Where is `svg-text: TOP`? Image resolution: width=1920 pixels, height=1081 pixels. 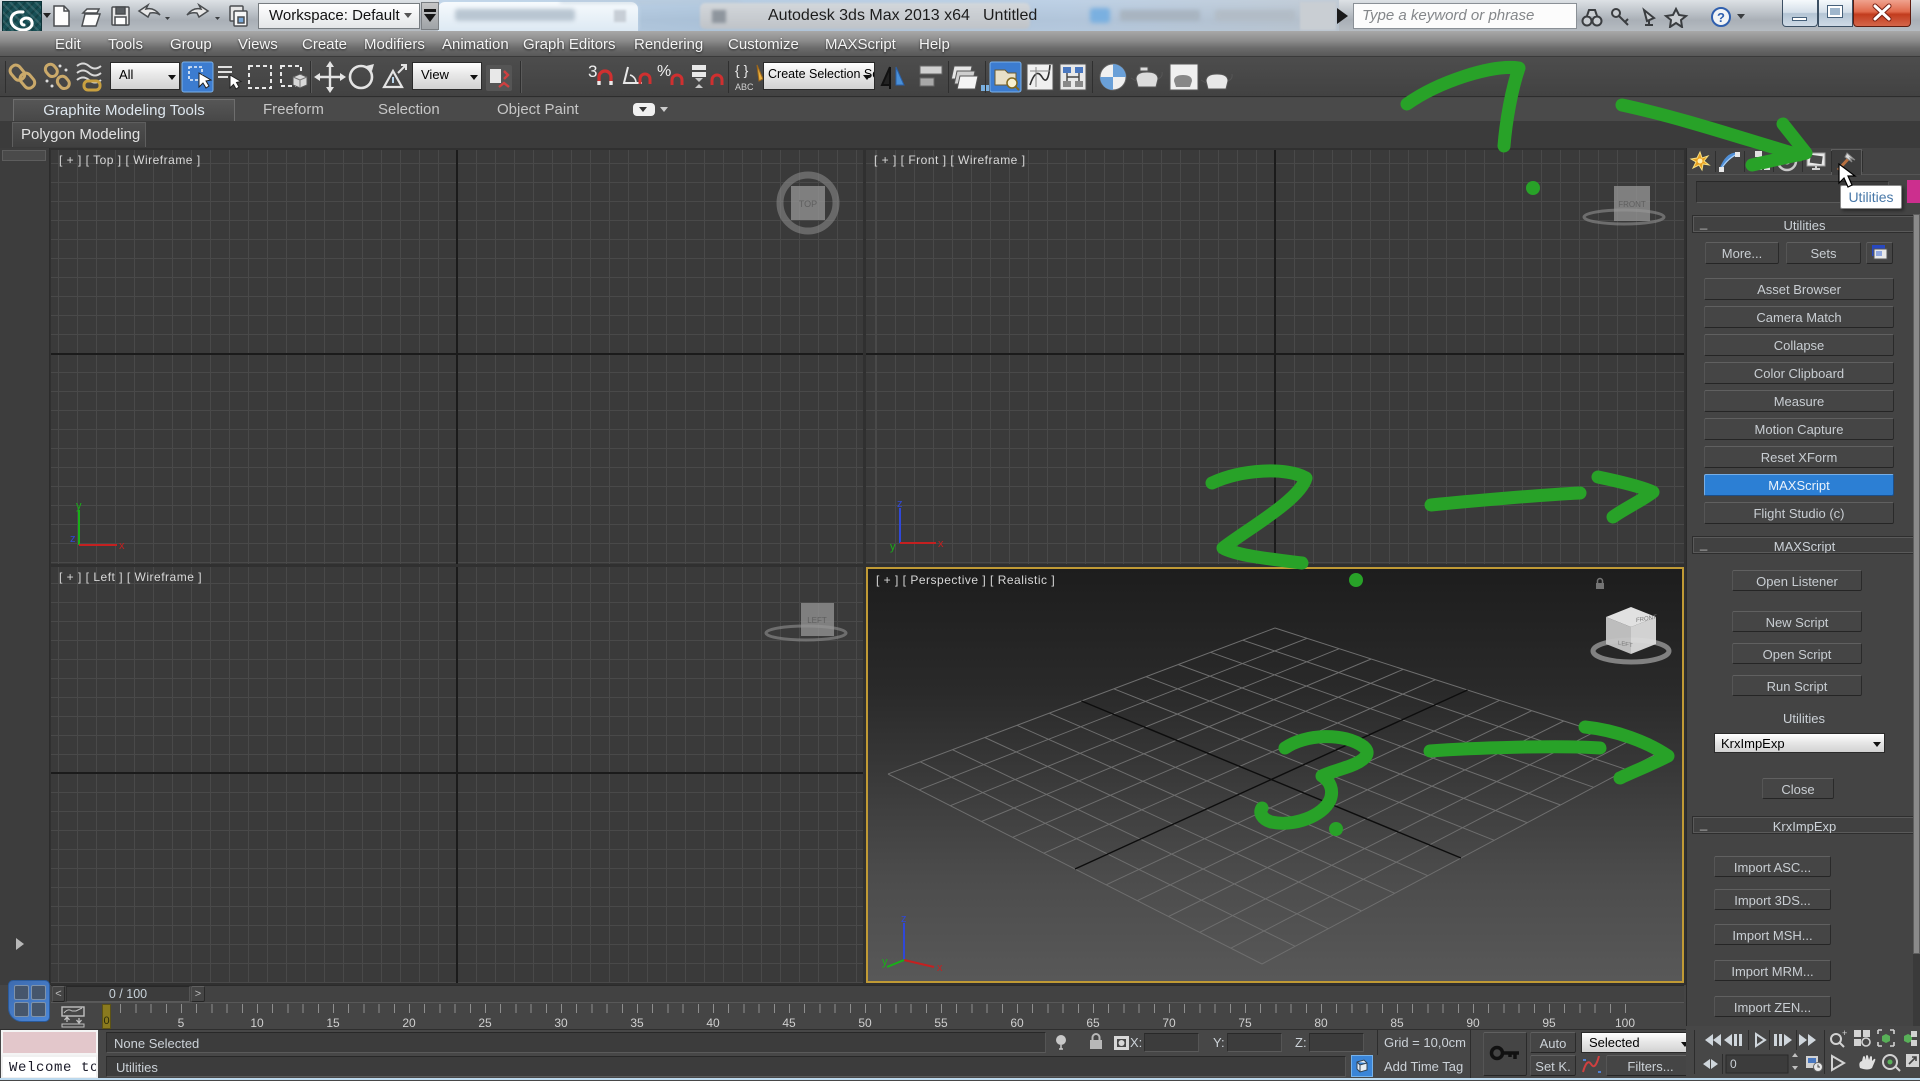 svg-text: TOP is located at coordinates (808, 204).